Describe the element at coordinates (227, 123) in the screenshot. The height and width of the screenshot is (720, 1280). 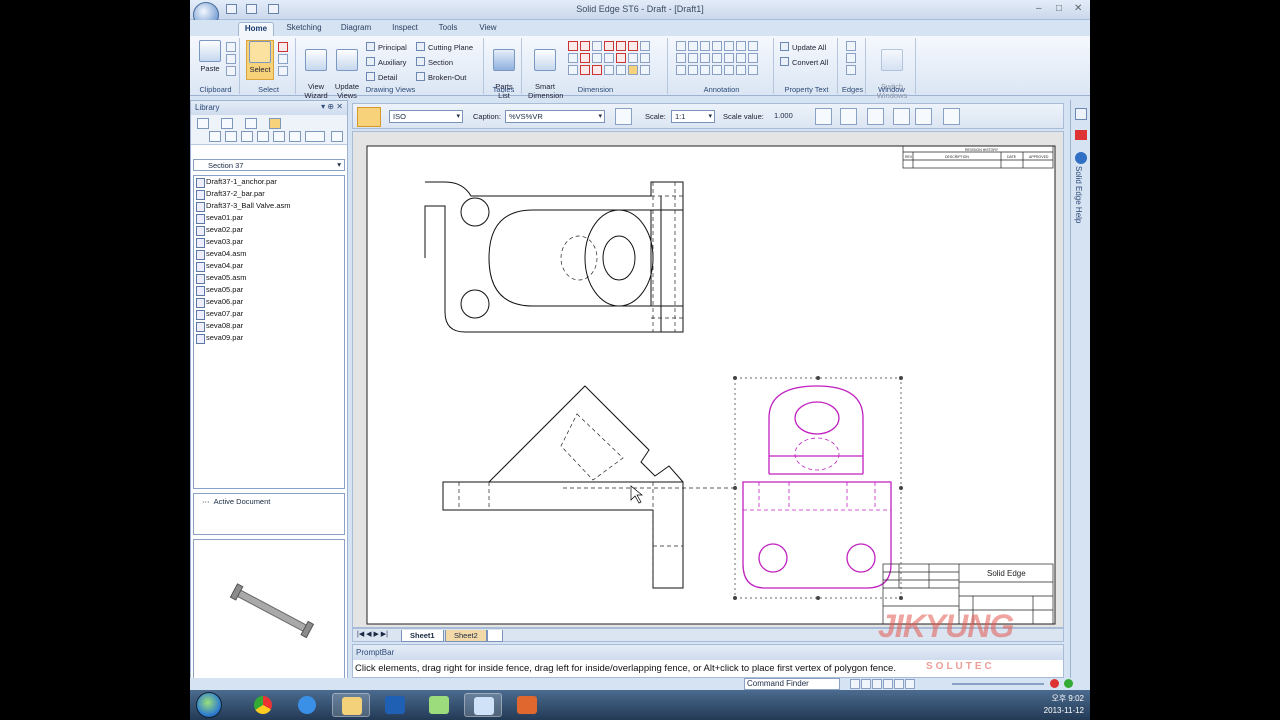
I see `library-view-icon` at that location.